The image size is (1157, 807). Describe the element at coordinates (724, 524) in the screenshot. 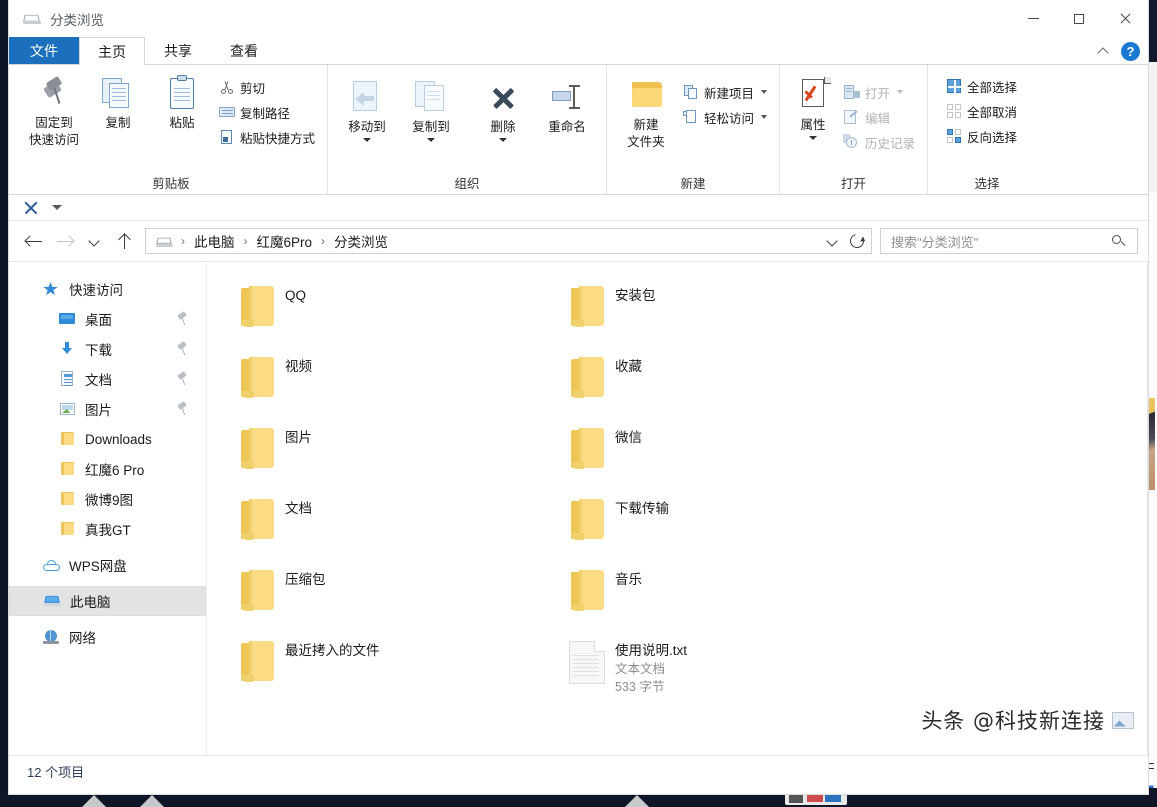

I see `file-item: 下载传输` at that location.